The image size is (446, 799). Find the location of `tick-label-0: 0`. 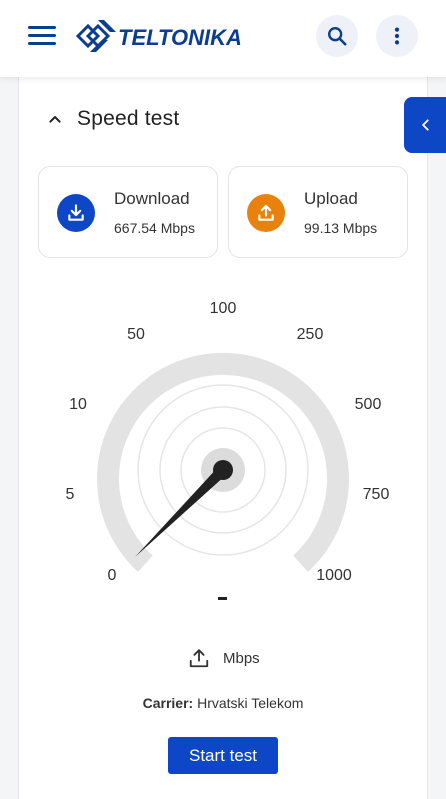

tick-label-0: 0 is located at coordinates (112, 575).